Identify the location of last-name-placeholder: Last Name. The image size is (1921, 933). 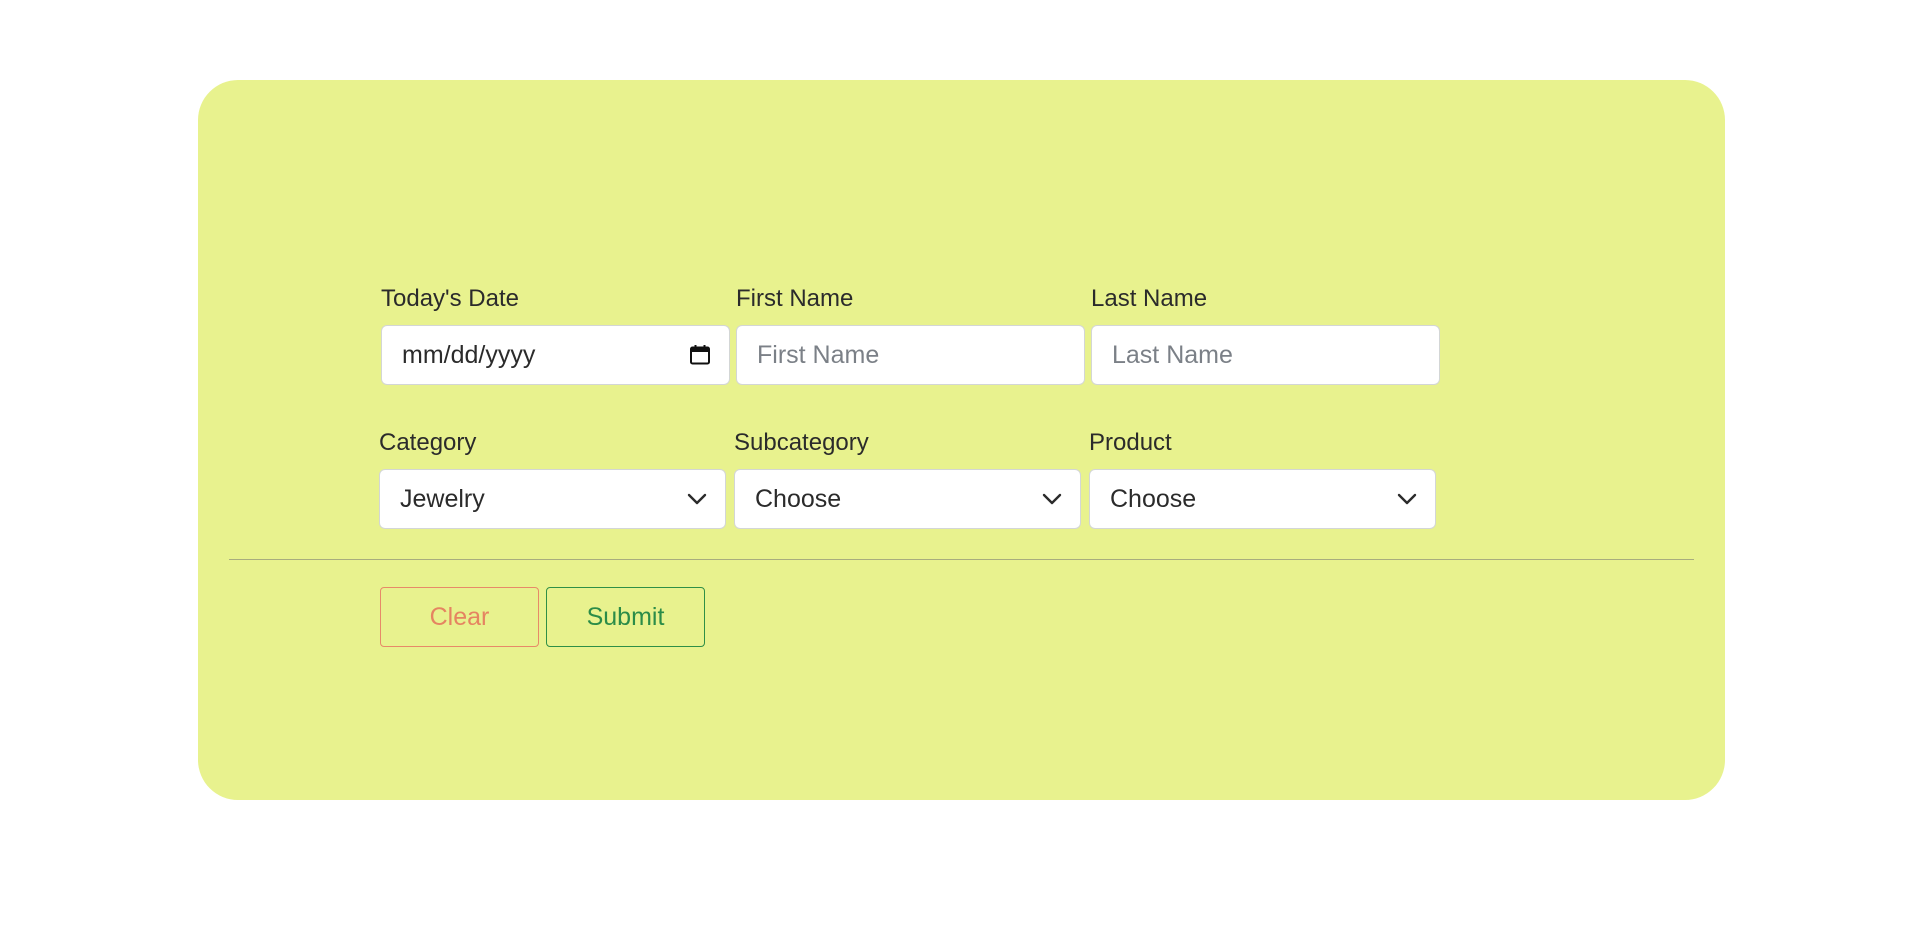
(1172, 354).